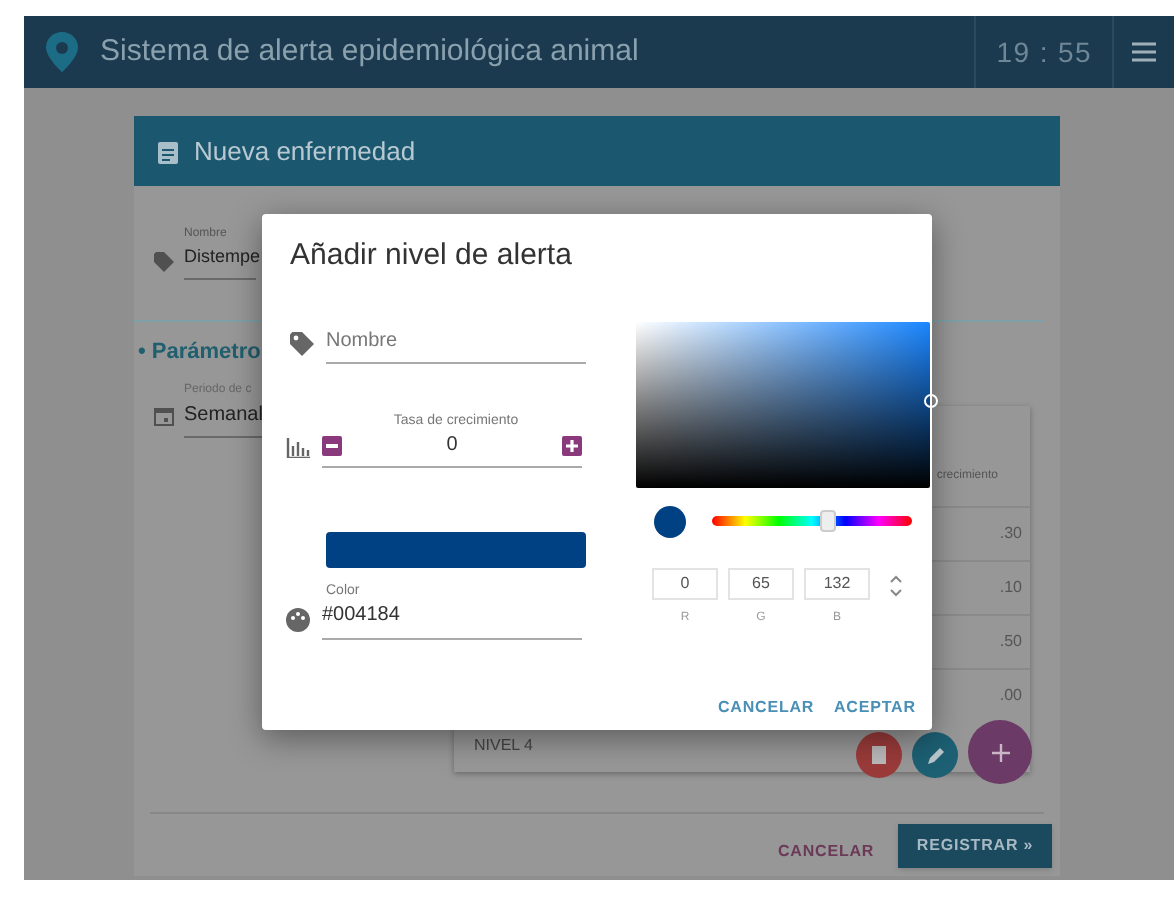 The height and width of the screenshot is (914, 1174). Describe the element at coordinates (369, 51) in the screenshot. I see `app-title: Sistema de alerta epidemiológica animal` at that location.